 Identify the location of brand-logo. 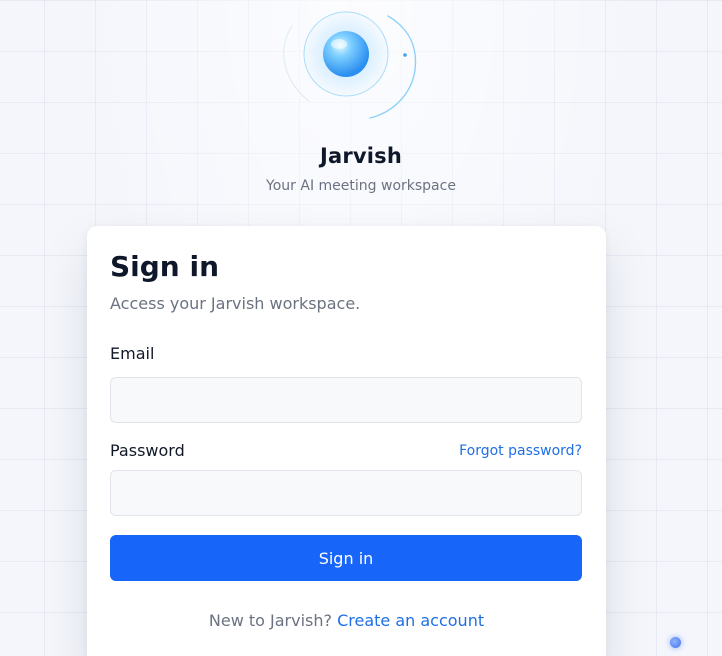
(350, 67).